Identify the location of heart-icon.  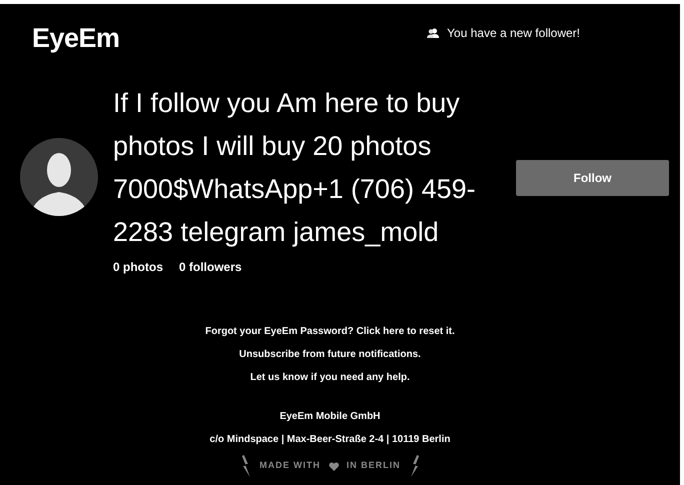
(333, 466).